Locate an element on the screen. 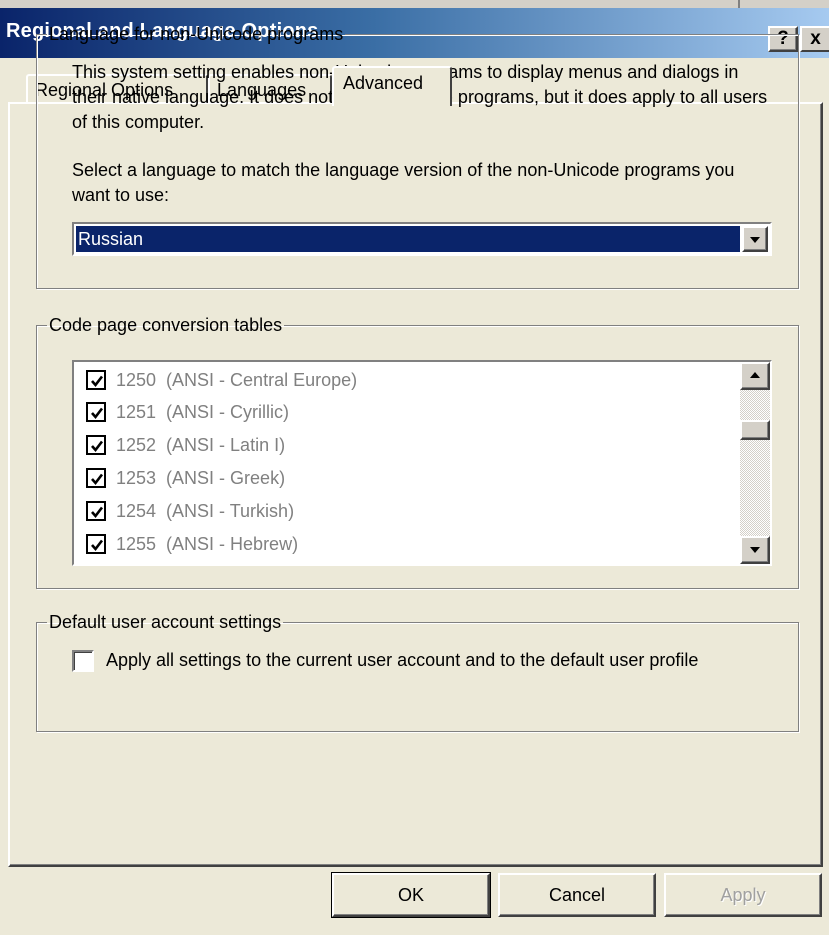 The width and height of the screenshot is (829, 935). dropdown-button is located at coordinates (755, 239).